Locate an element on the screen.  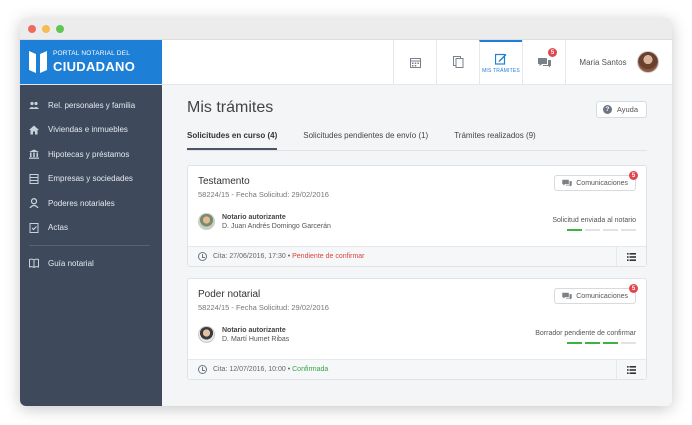
status-block: Borrador pendiente de confirmar is located at coordinates (585, 337).